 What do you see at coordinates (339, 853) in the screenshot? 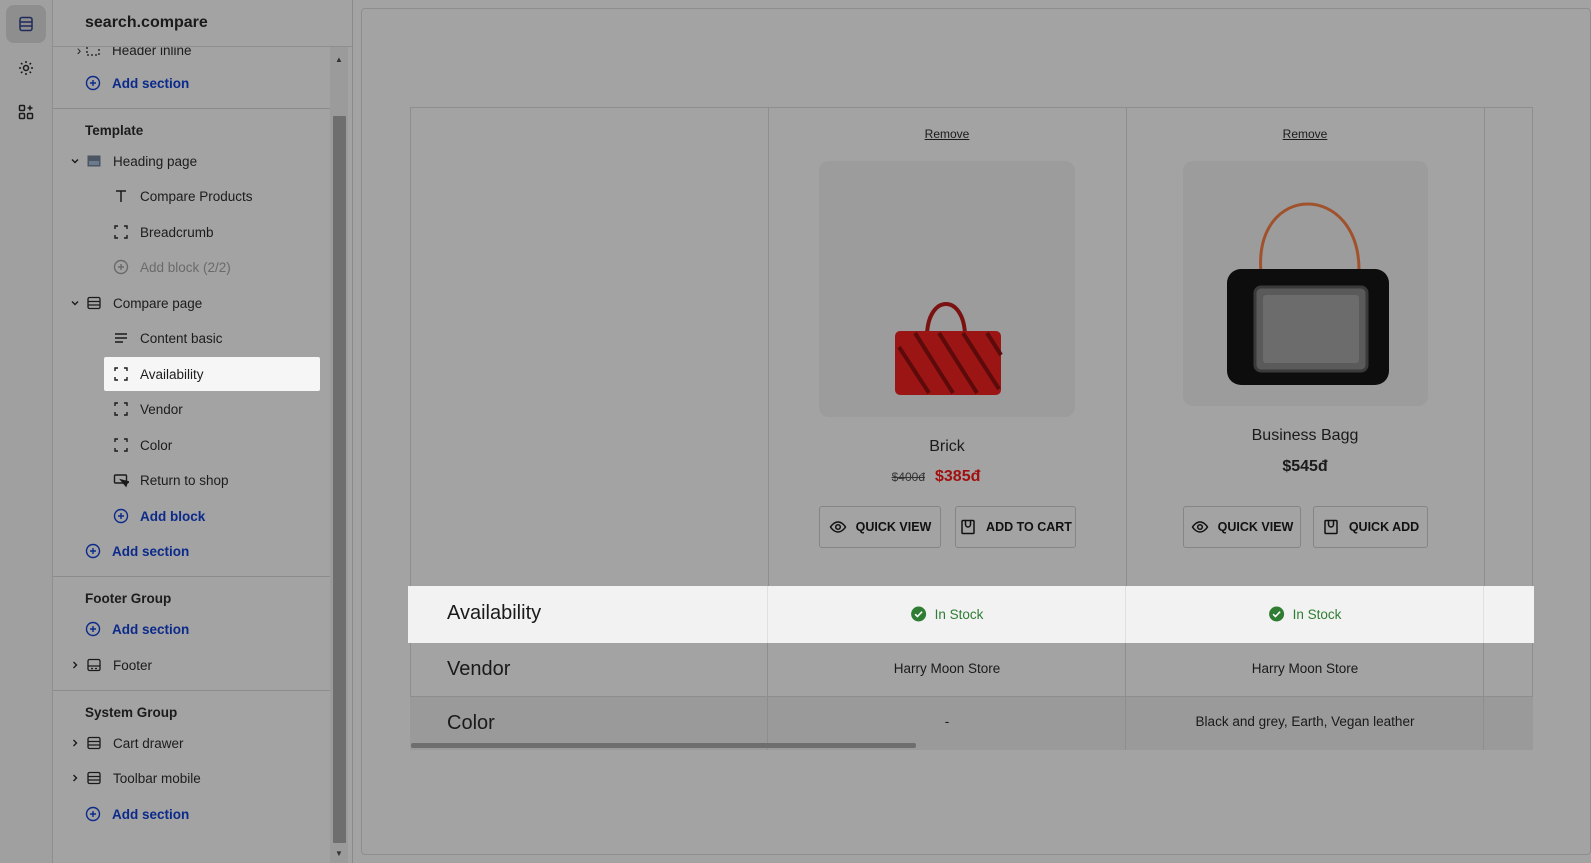
I see `scroll-down-icon: ▼` at bounding box center [339, 853].